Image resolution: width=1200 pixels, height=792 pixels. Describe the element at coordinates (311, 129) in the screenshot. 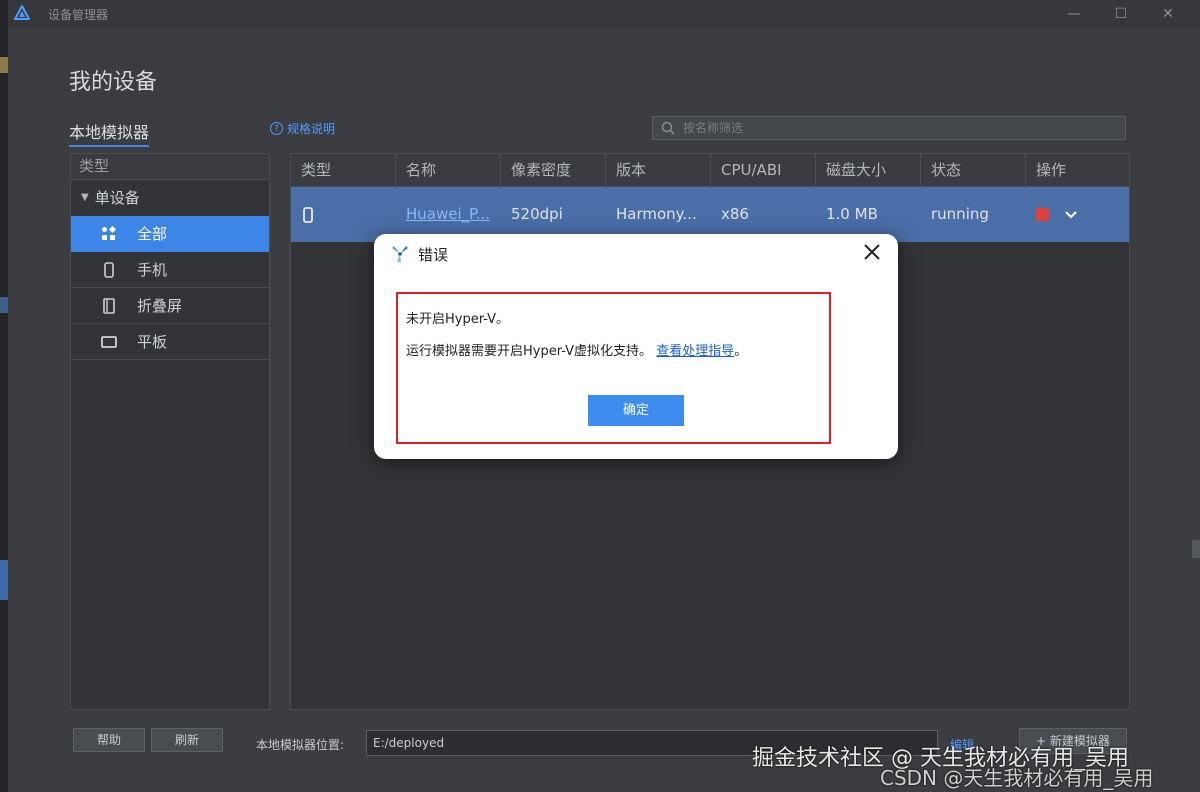

I see `spec-link-label: 规格说明` at that location.